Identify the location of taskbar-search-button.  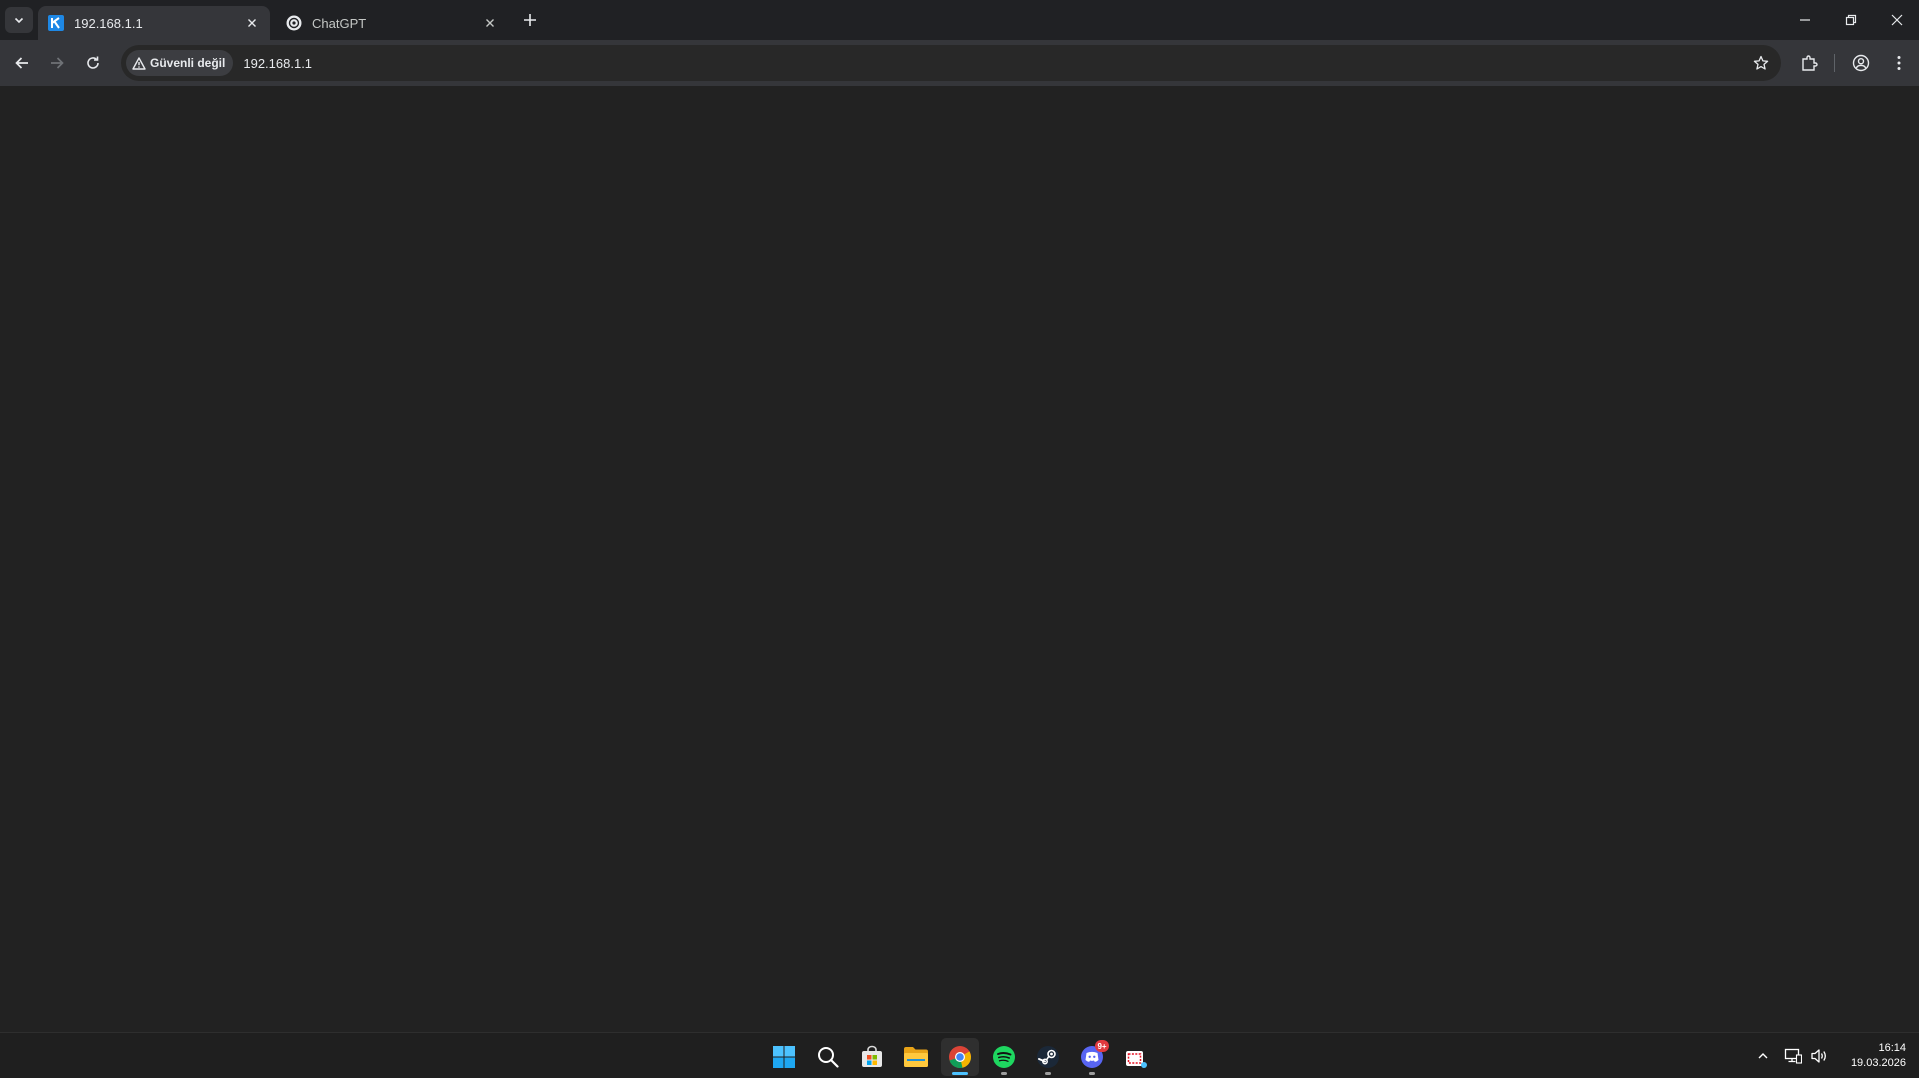
(828, 1057).